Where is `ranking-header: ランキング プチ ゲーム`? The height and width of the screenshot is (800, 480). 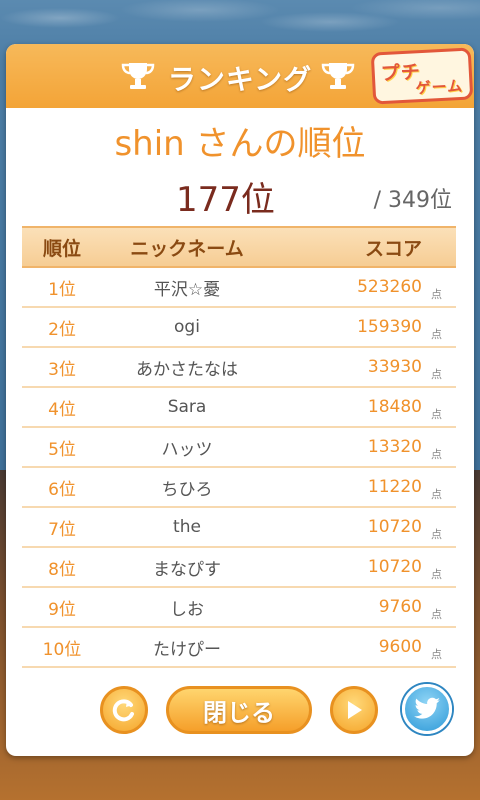 ranking-header: ランキング プチ ゲーム is located at coordinates (240, 76).